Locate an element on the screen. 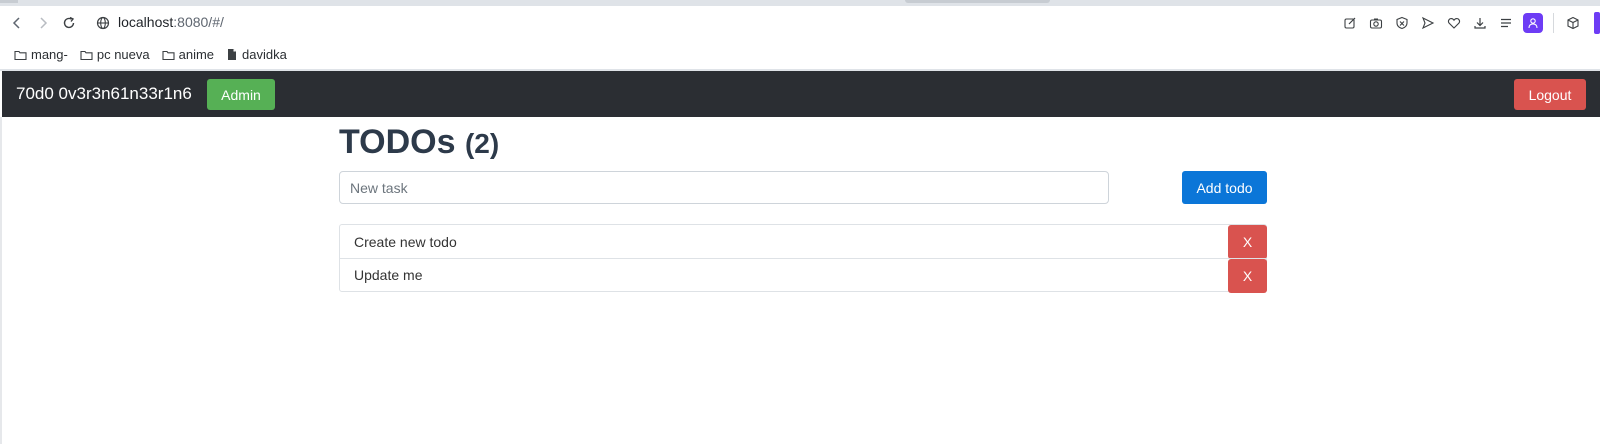  file-icon is located at coordinates (232, 54).